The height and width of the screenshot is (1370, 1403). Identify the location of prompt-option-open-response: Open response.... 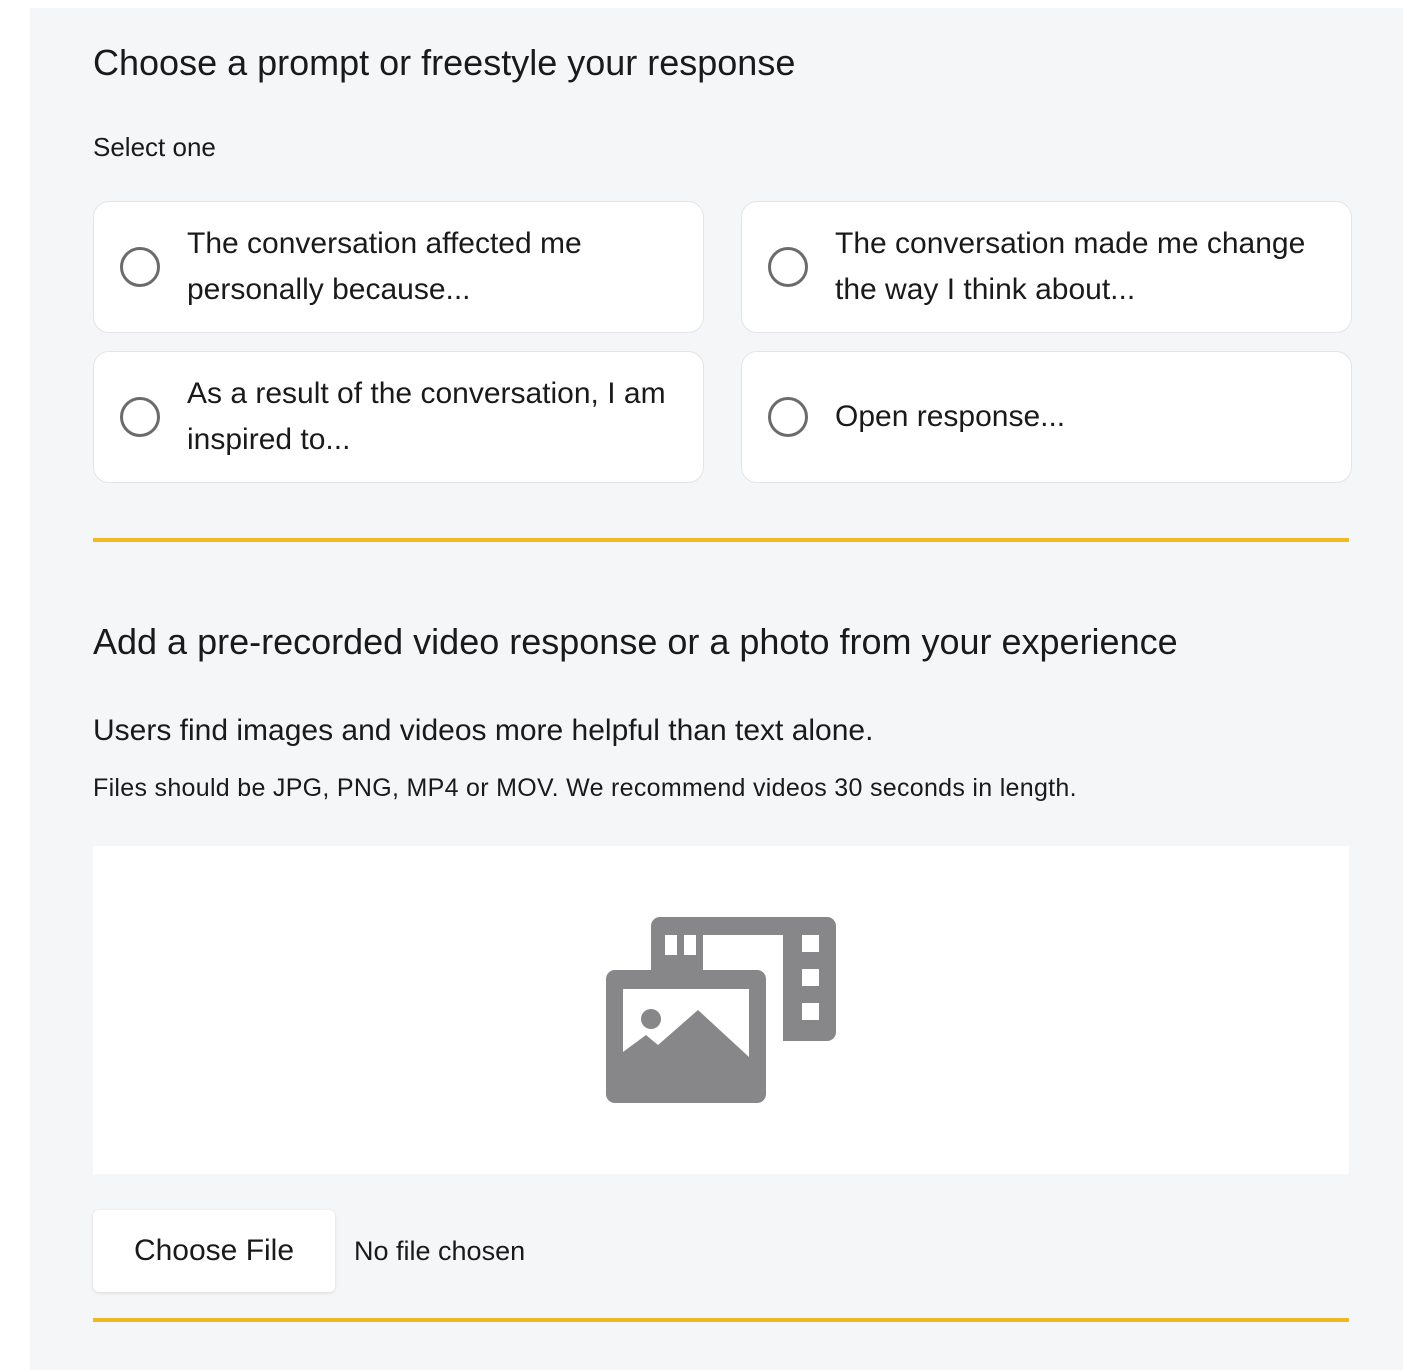
(1046, 417).